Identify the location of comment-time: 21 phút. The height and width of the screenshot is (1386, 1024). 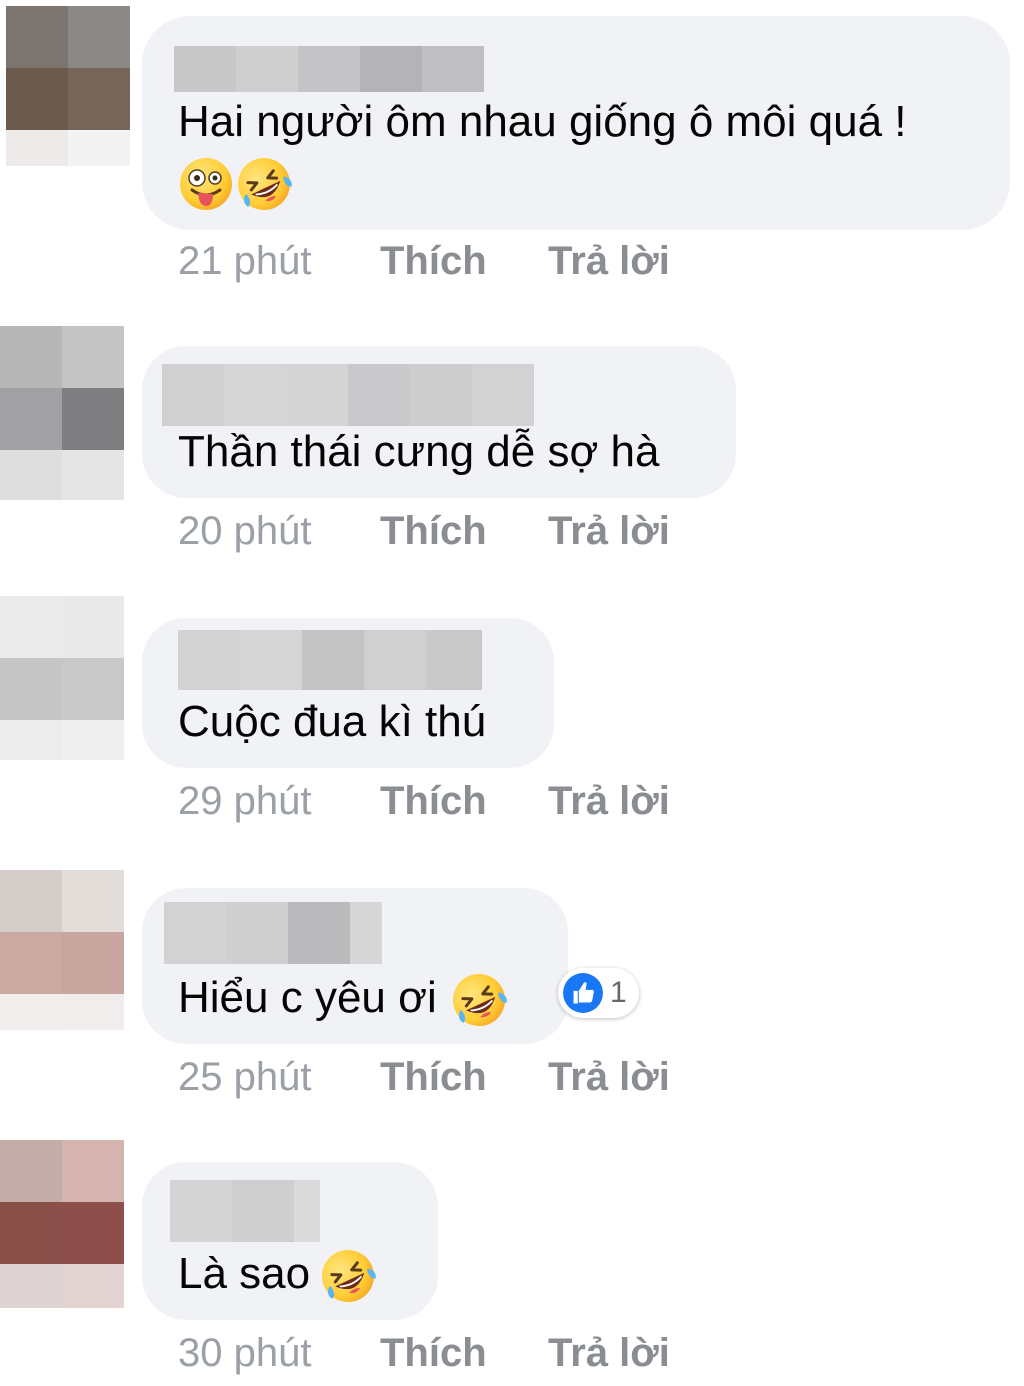
(244, 261).